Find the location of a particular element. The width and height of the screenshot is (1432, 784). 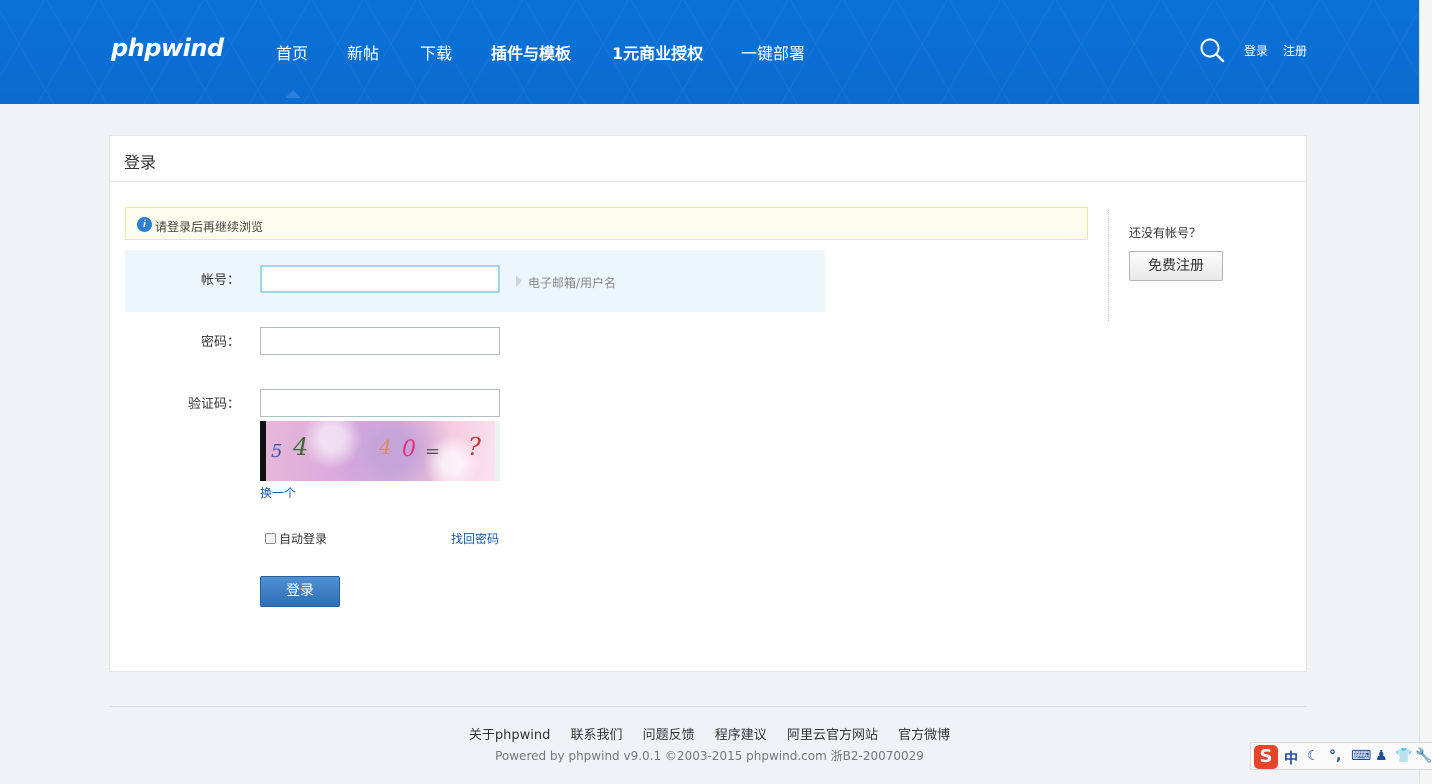

auto-login-label: 自动登录 is located at coordinates (303, 538).